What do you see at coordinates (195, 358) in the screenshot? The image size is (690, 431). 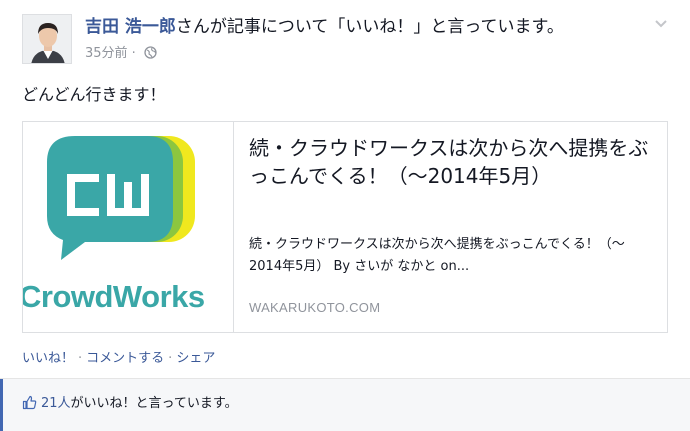 I see `share-link: シェア` at bounding box center [195, 358].